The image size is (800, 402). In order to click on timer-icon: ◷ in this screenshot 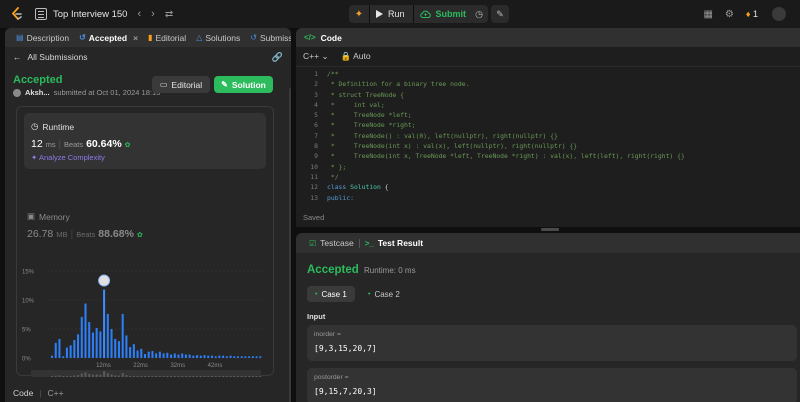, I will do `click(479, 14)`.